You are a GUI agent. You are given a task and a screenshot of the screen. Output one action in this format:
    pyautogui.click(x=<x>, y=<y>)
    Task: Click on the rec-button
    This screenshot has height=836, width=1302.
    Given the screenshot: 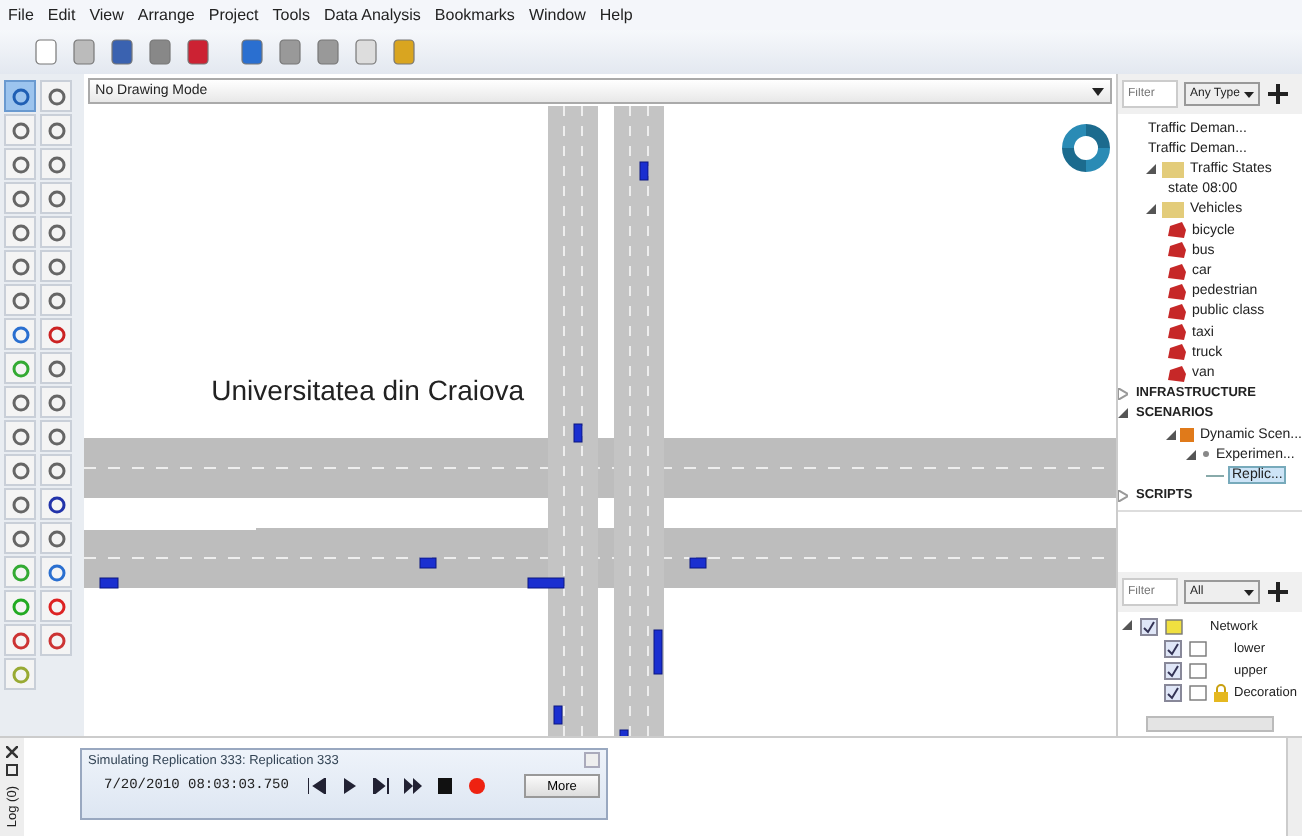 What is the action you would take?
    pyautogui.click(x=477, y=786)
    